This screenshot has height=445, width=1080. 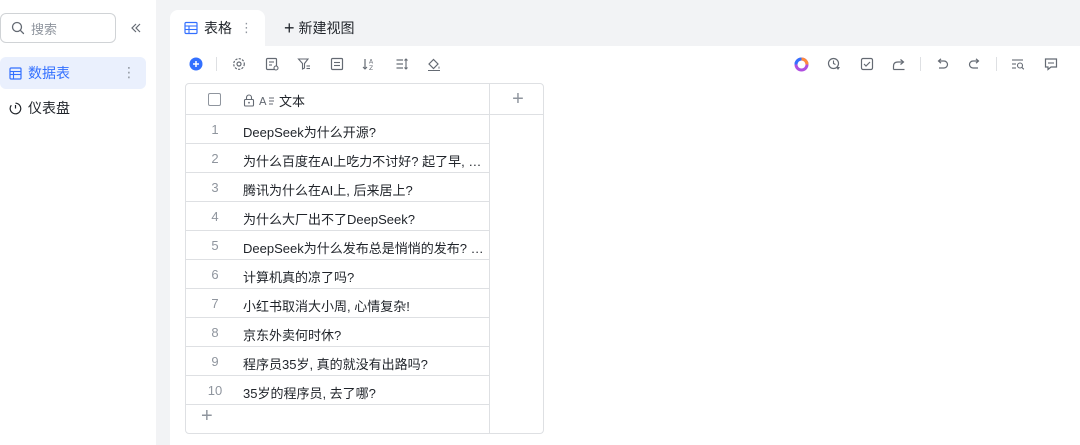 What do you see at coordinates (364, 363) in the screenshot?
I see `cell-text: 程序员35岁, 真的就没有出路吗?` at bounding box center [364, 363].